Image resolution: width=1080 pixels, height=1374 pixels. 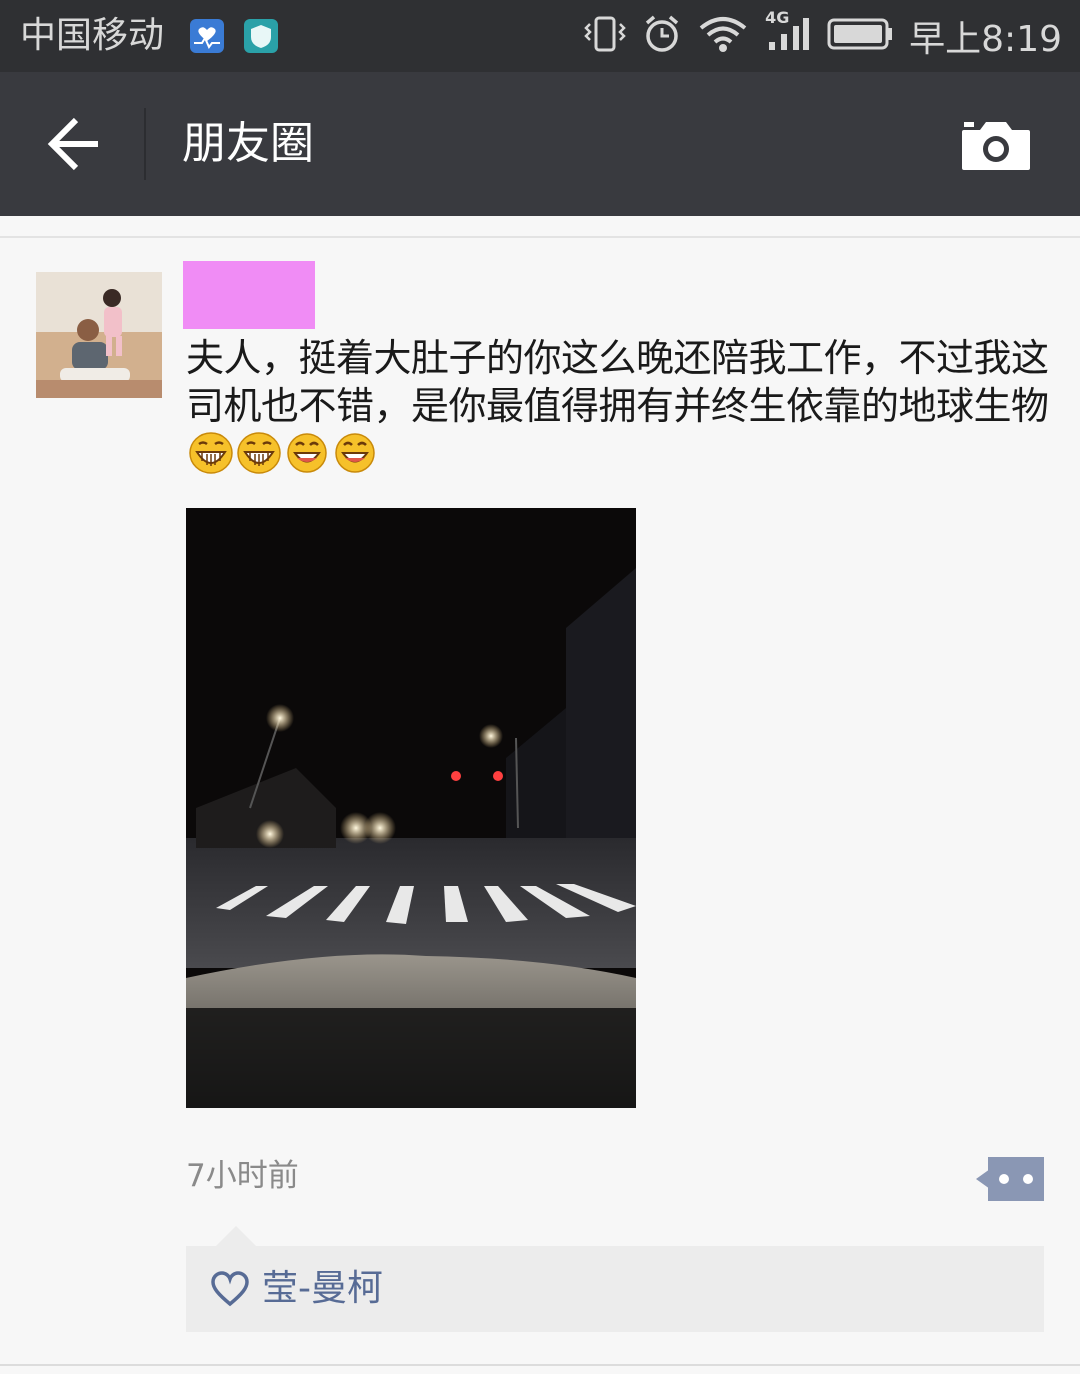 I want to click on battery-icon, so click(x=860, y=36).